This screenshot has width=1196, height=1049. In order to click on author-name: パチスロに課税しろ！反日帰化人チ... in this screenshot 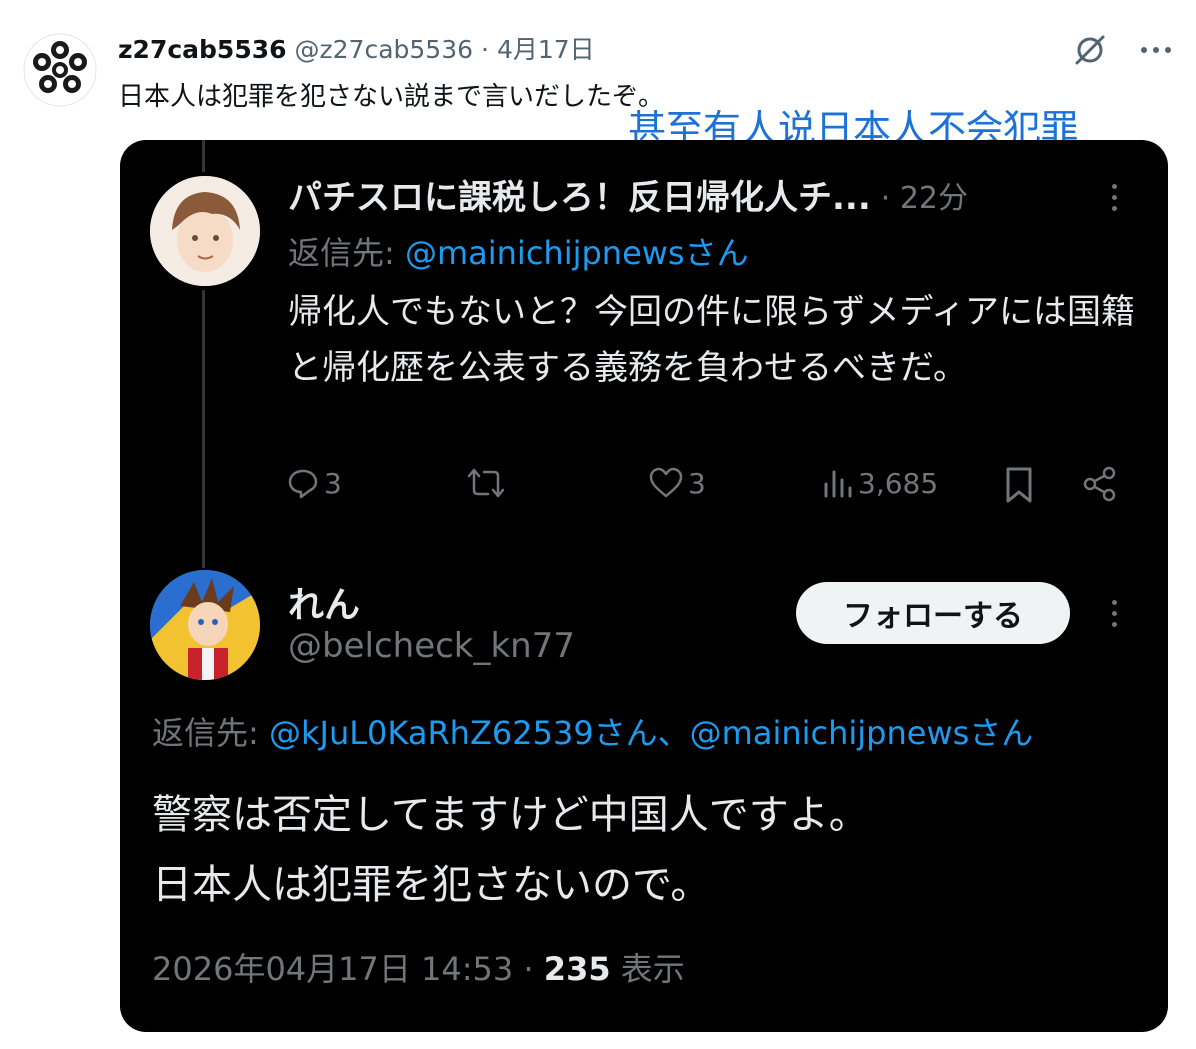, I will do `click(579, 194)`.